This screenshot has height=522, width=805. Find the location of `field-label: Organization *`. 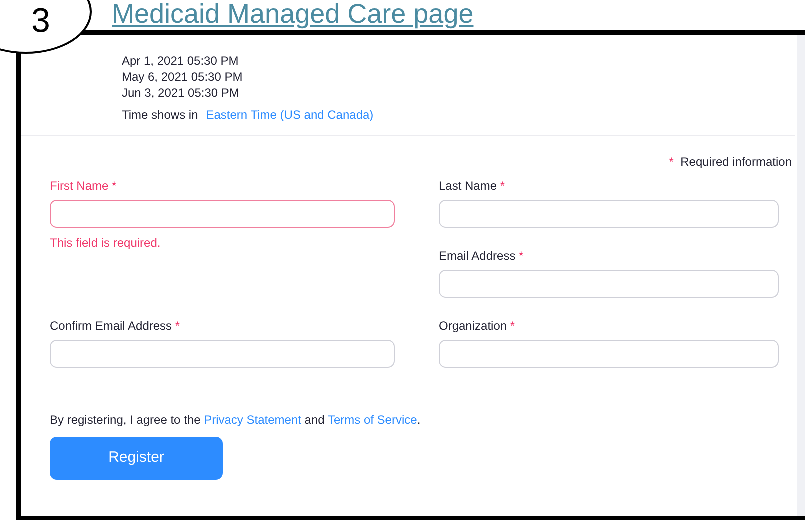

field-label: Organization * is located at coordinates (477, 326).